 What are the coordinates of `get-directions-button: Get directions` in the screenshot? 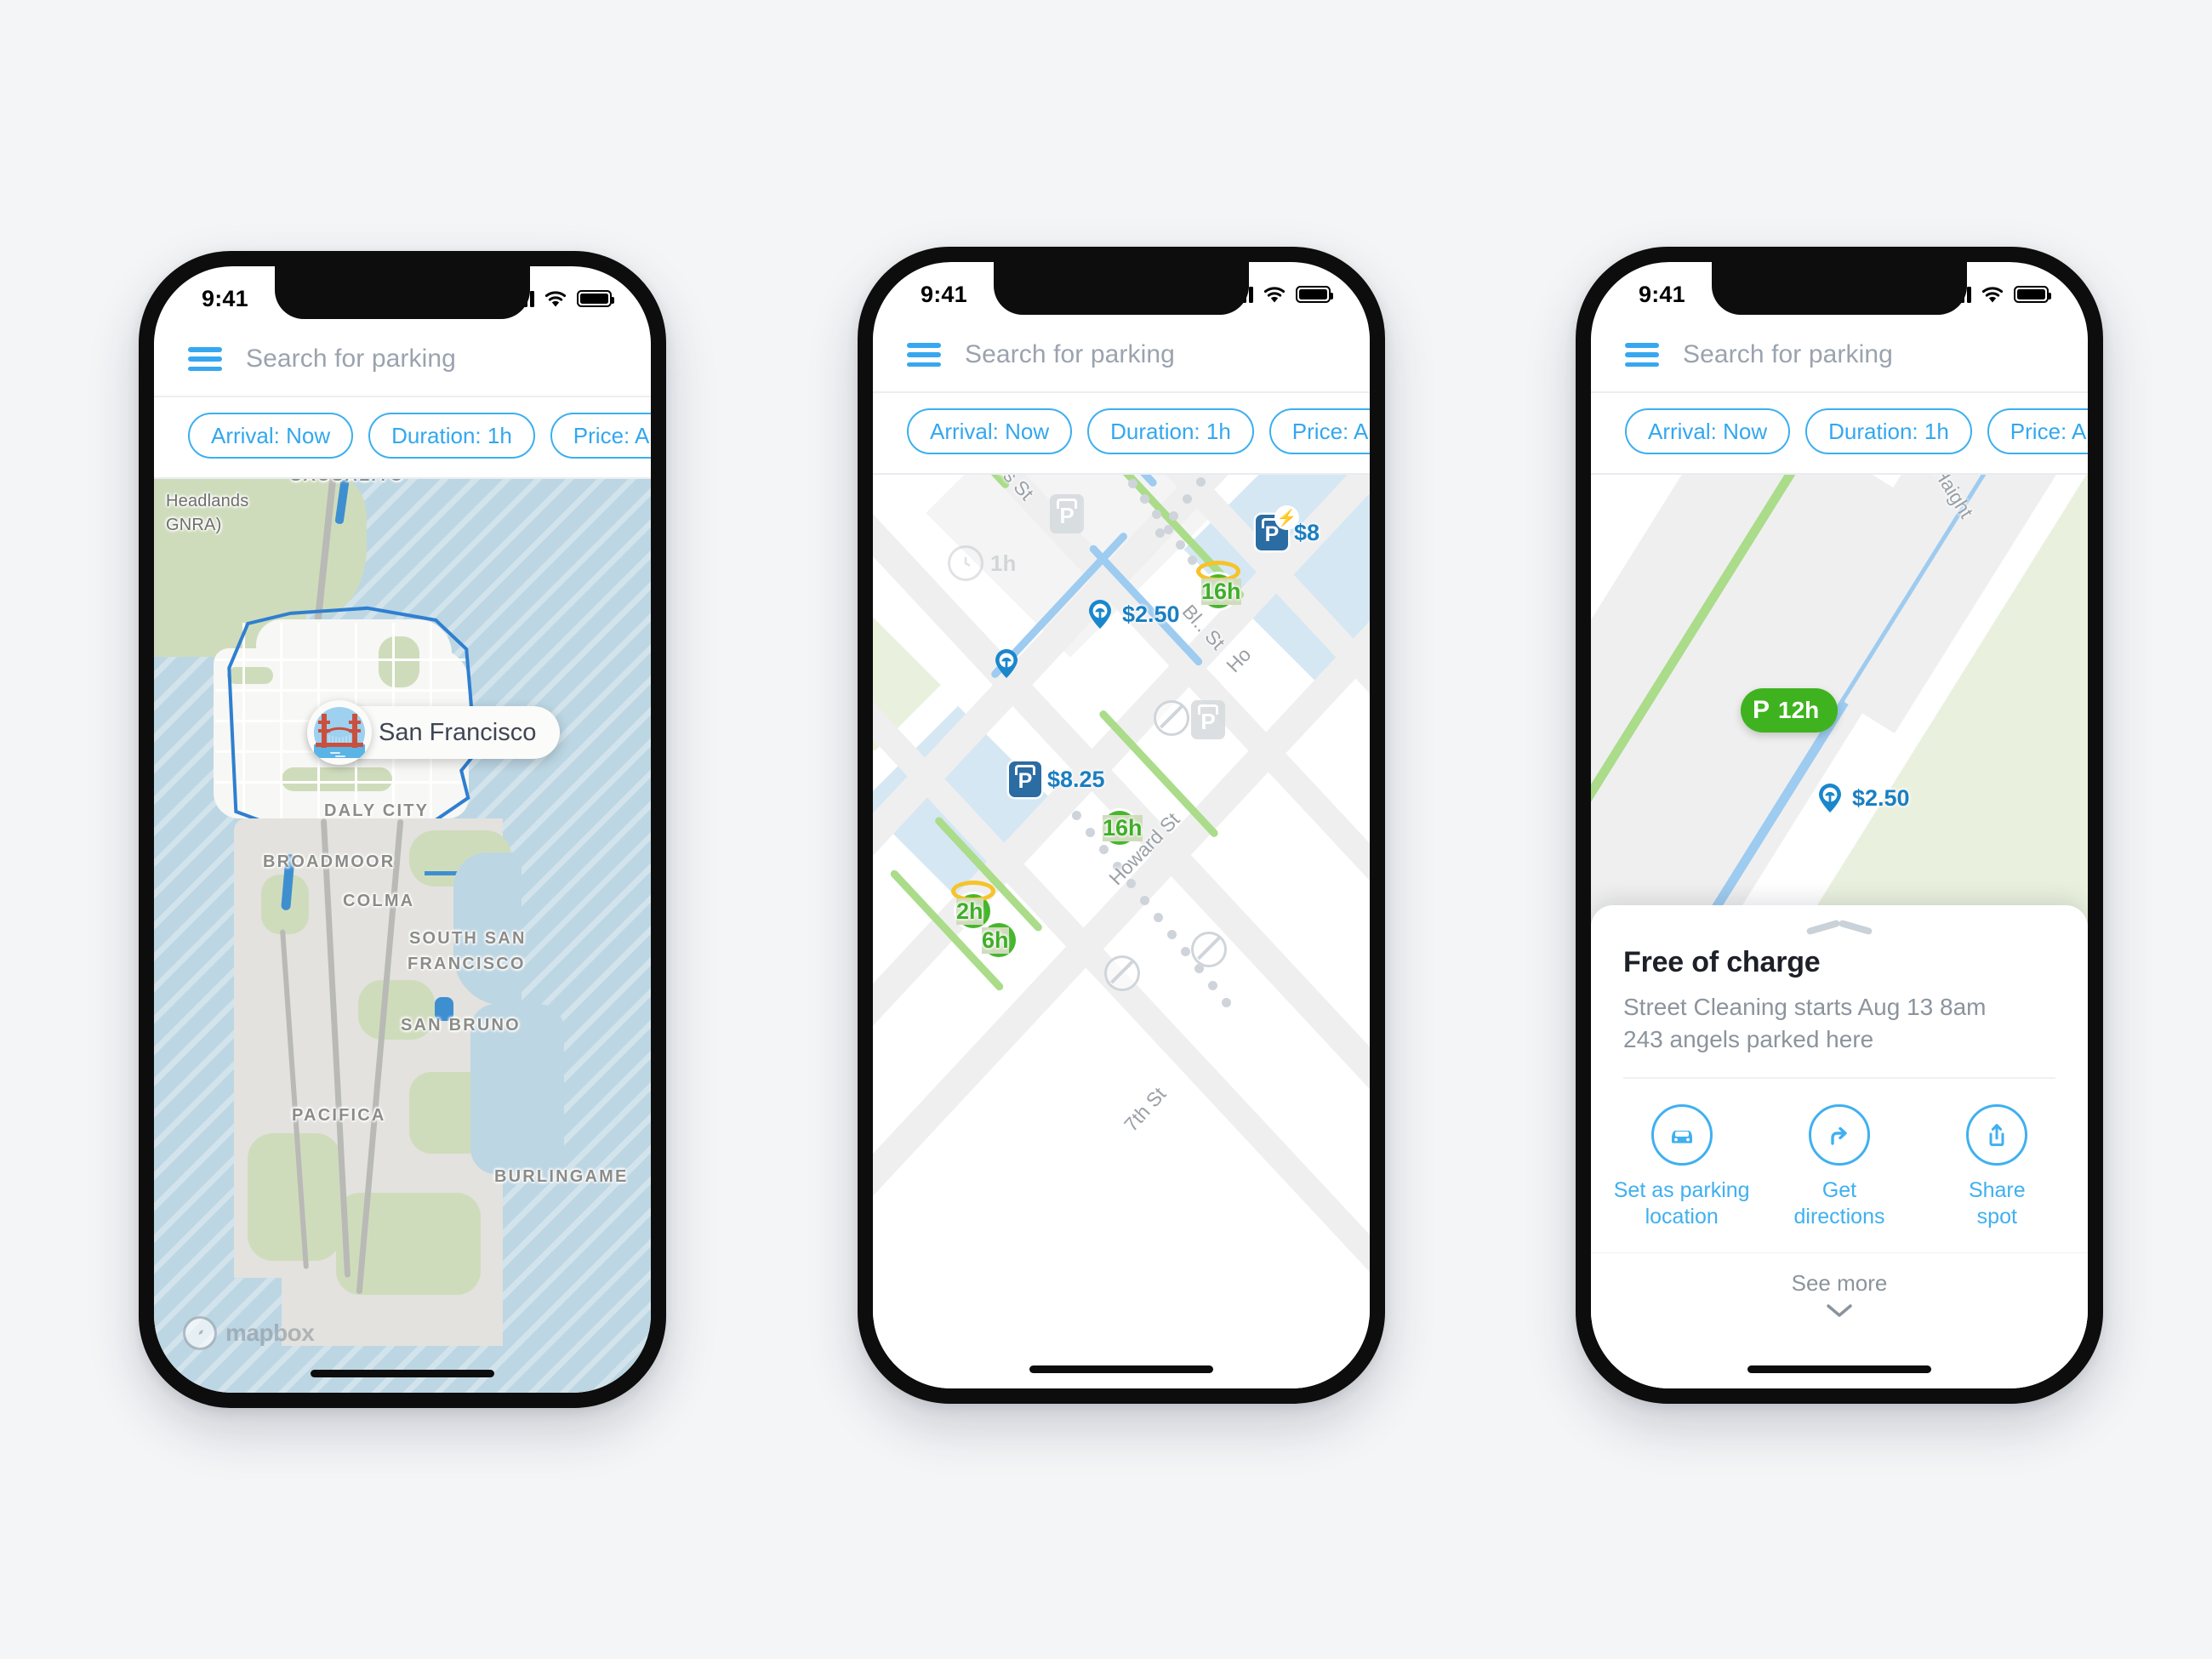 It's located at (1839, 1167).